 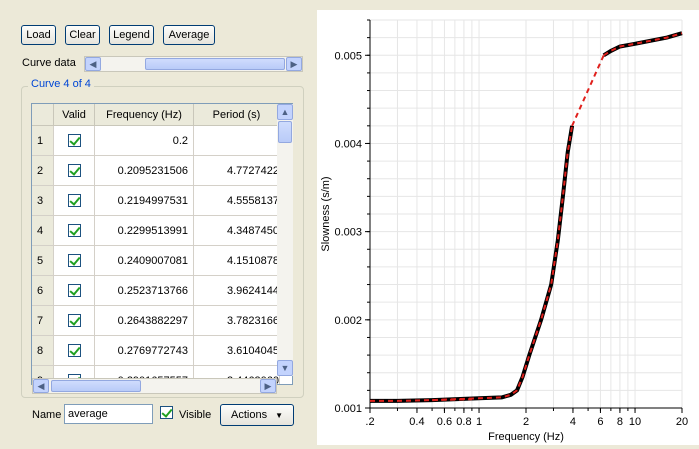 What do you see at coordinates (43, 351) in the screenshot?
I see `row-index: 8` at bounding box center [43, 351].